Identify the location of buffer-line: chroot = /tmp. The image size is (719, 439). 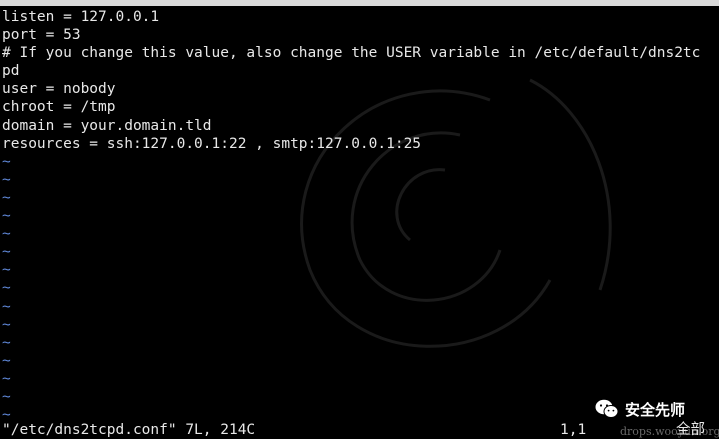
(59, 107).